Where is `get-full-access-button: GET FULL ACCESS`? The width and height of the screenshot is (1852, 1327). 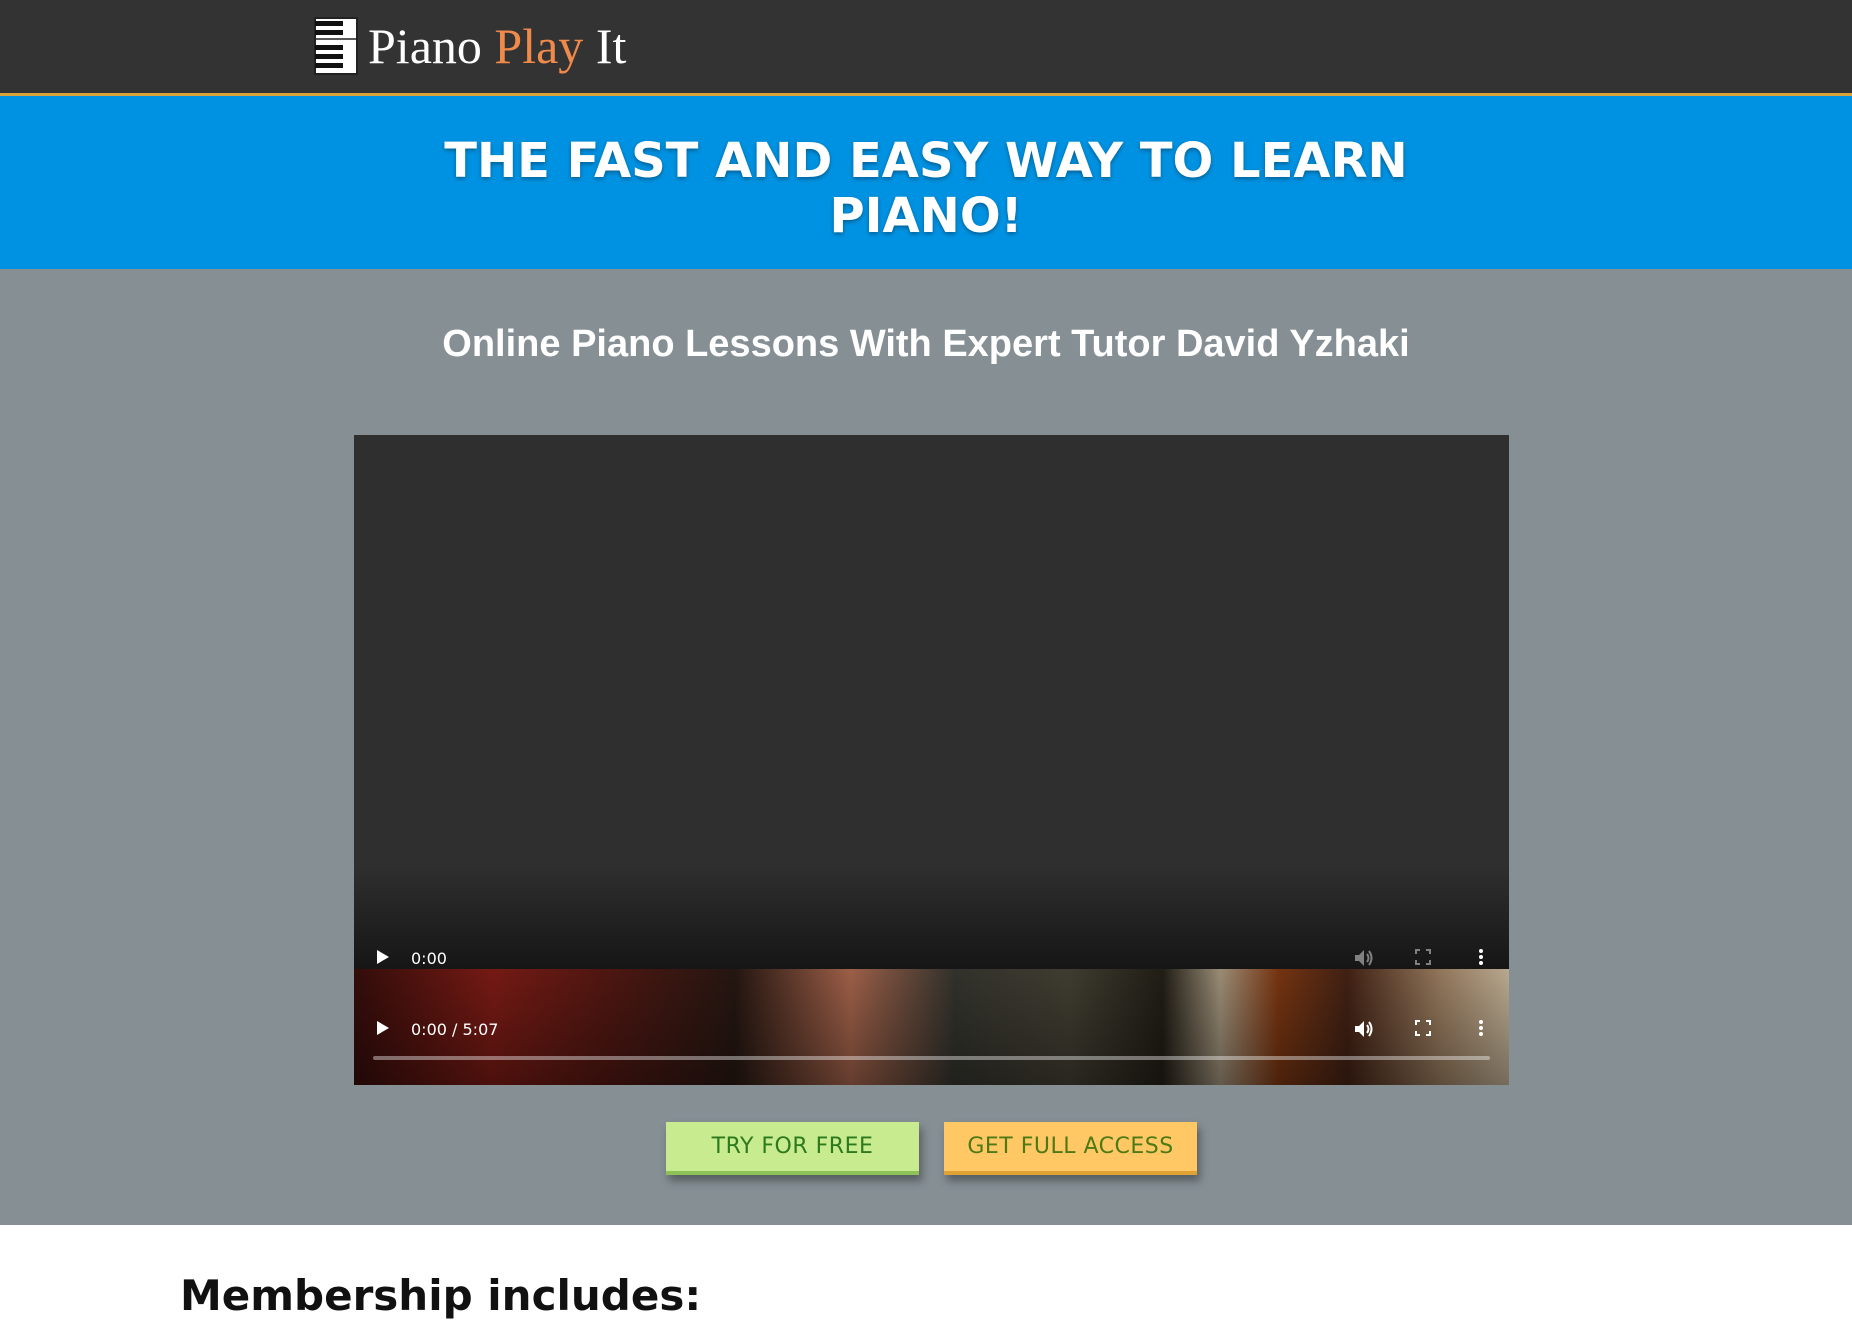
get-full-access-button: GET FULL ACCESS is located at coordinates (1070, 1148).